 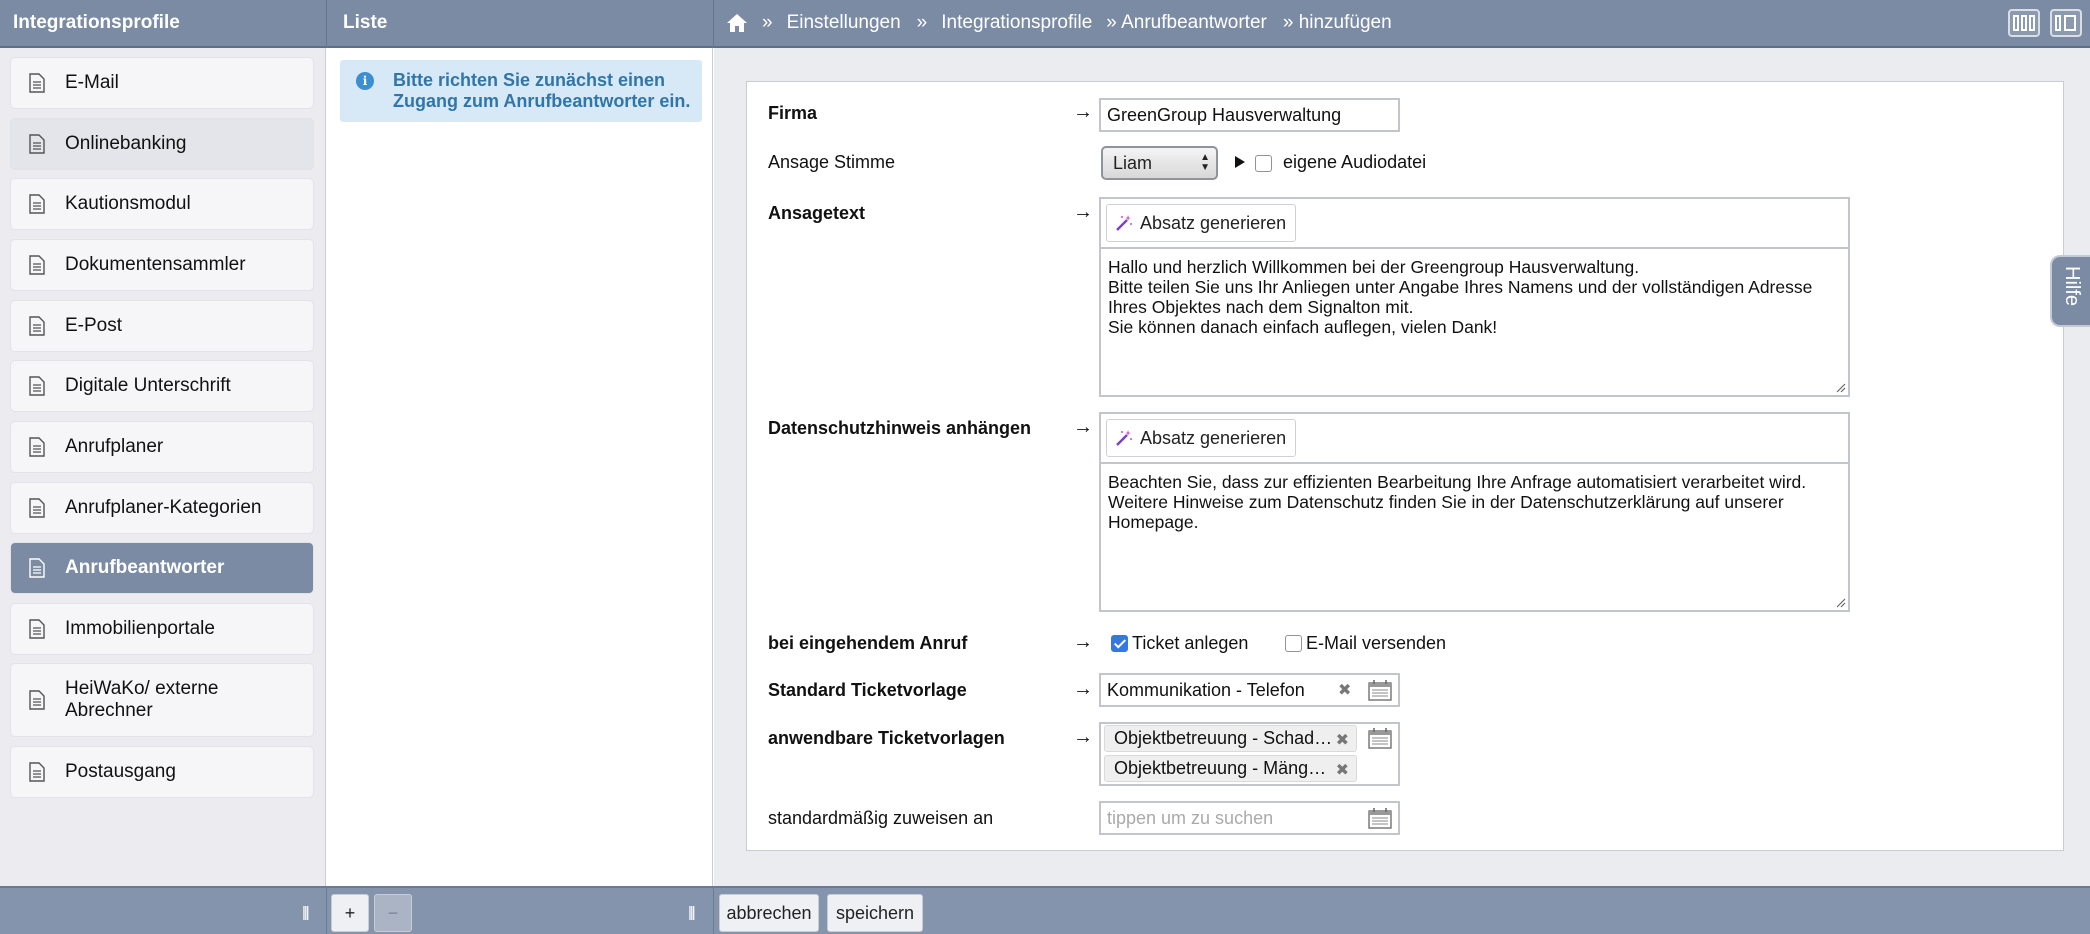 What do you see at coordinates (365, 81) in the screenshot?
I see `info-icon: i` at bounding box center [365, 81].